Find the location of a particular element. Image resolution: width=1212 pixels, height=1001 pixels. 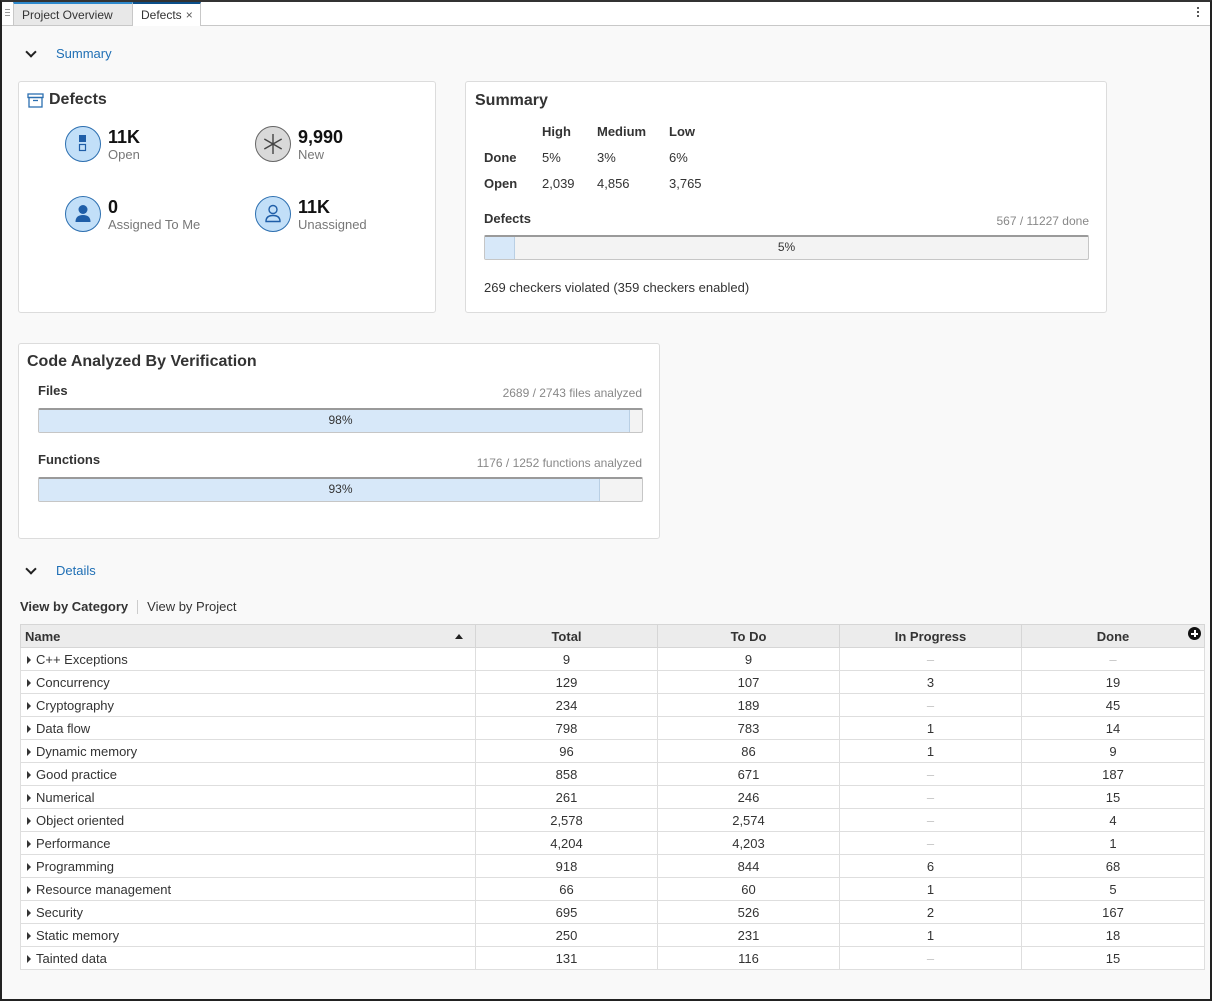

summary-cell: 6% is located at coordinates (678, 157).